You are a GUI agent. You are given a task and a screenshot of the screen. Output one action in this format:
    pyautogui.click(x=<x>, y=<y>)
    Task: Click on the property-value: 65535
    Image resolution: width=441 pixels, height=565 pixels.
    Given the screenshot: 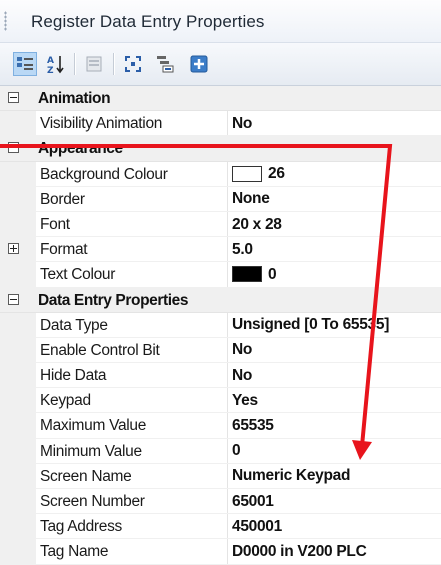 What is the action you would take?
    pyautogui.click(x=334, y=425)
    